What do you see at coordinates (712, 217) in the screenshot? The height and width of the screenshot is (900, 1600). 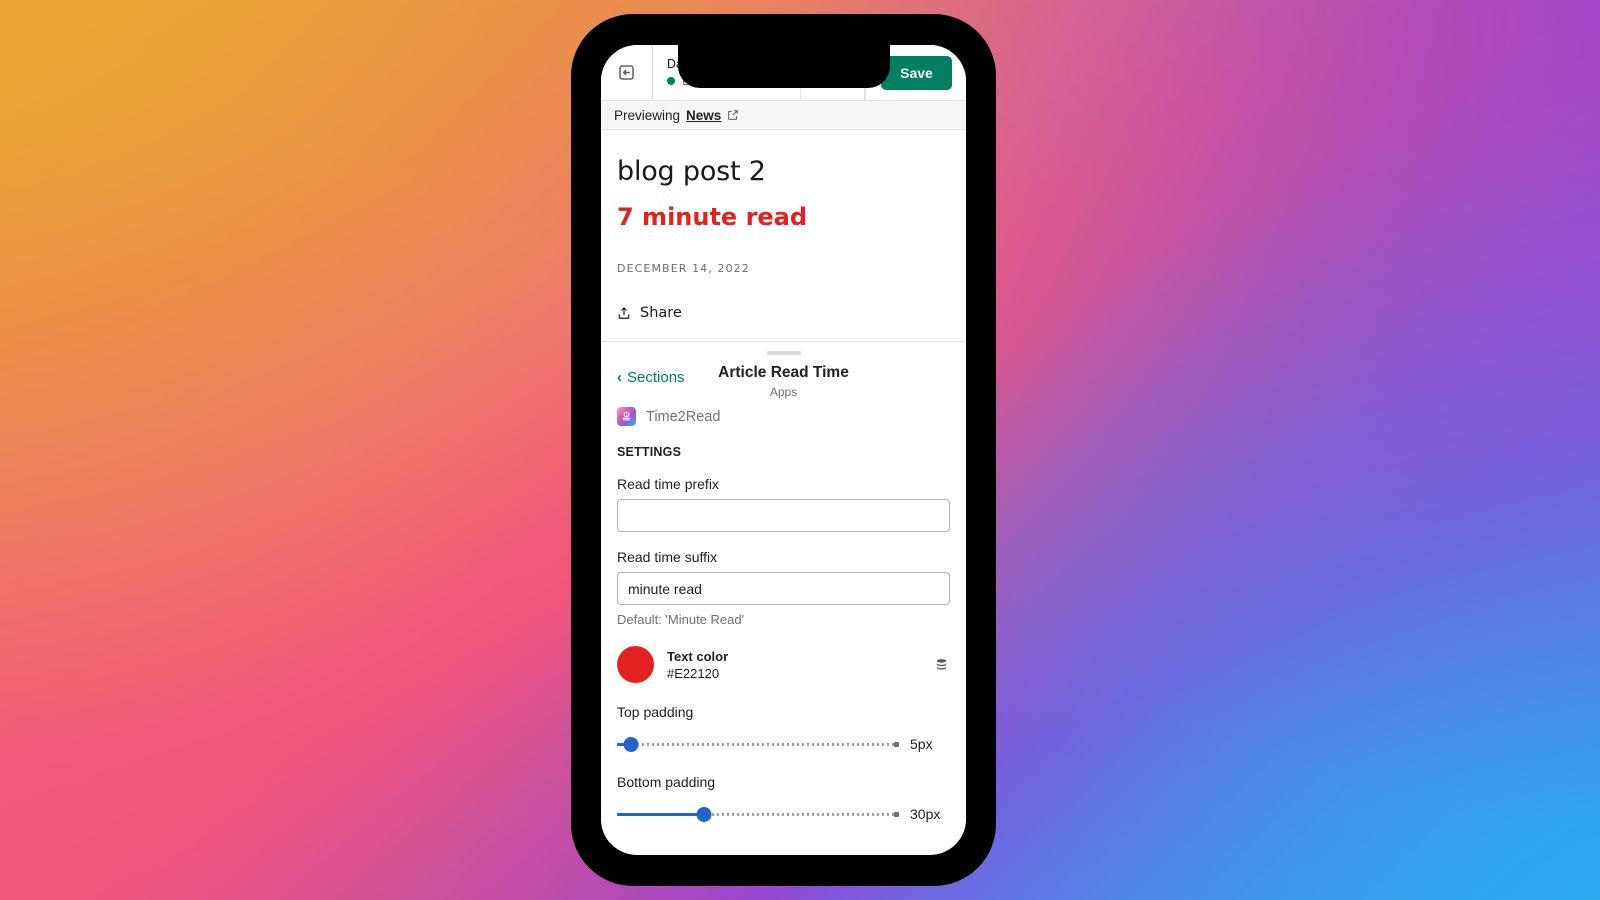 I see `article-read-time: 7 minute read` at bounding box center [712, 217].